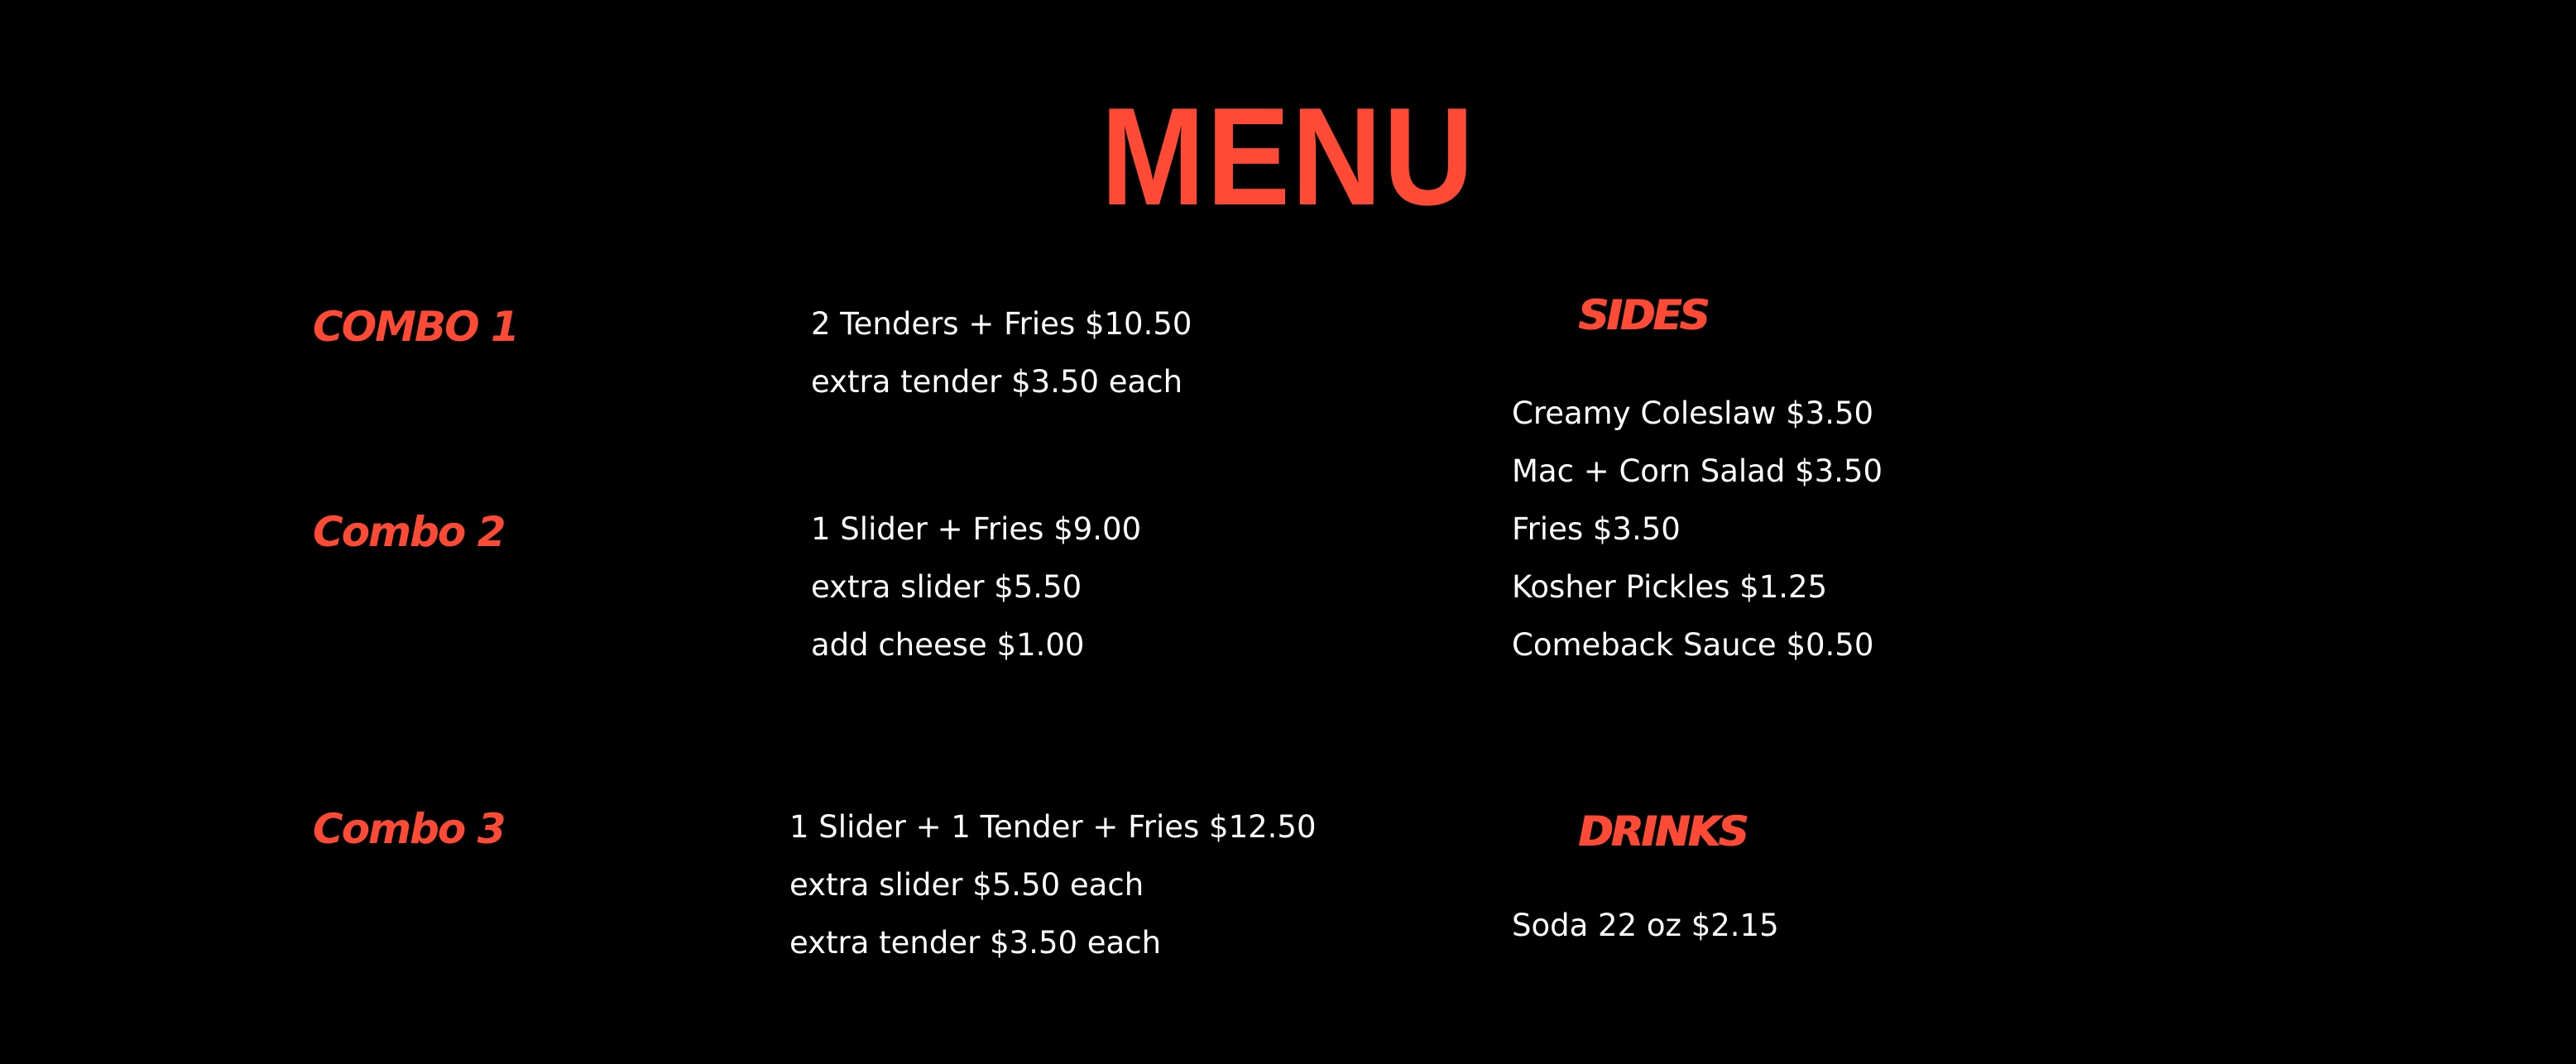  What do you see at coordinates (1001, 324) in the screenshot?
I see `combo-1-item-1: 2 Tenders + Fries $10.50` at bounding box center [1001, 324].